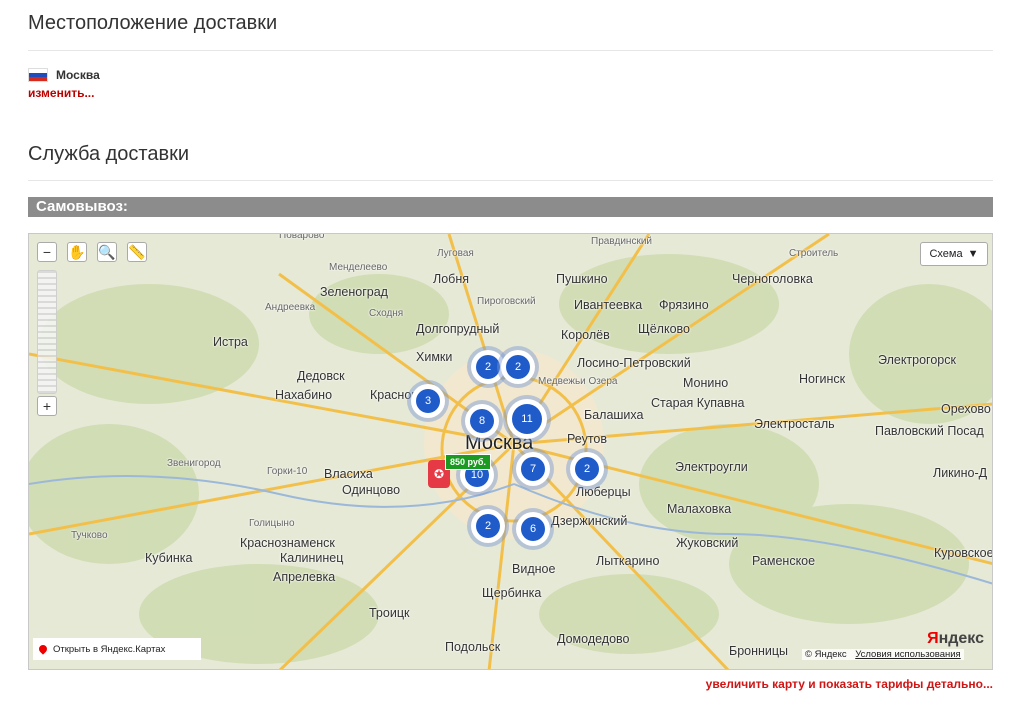 The height and width of the screenshot is (709, 1024). What do you see at coordinates (302, 237) in the screenshot?
I see `map-place-label: Поварово` at bounding box center [302, 237].